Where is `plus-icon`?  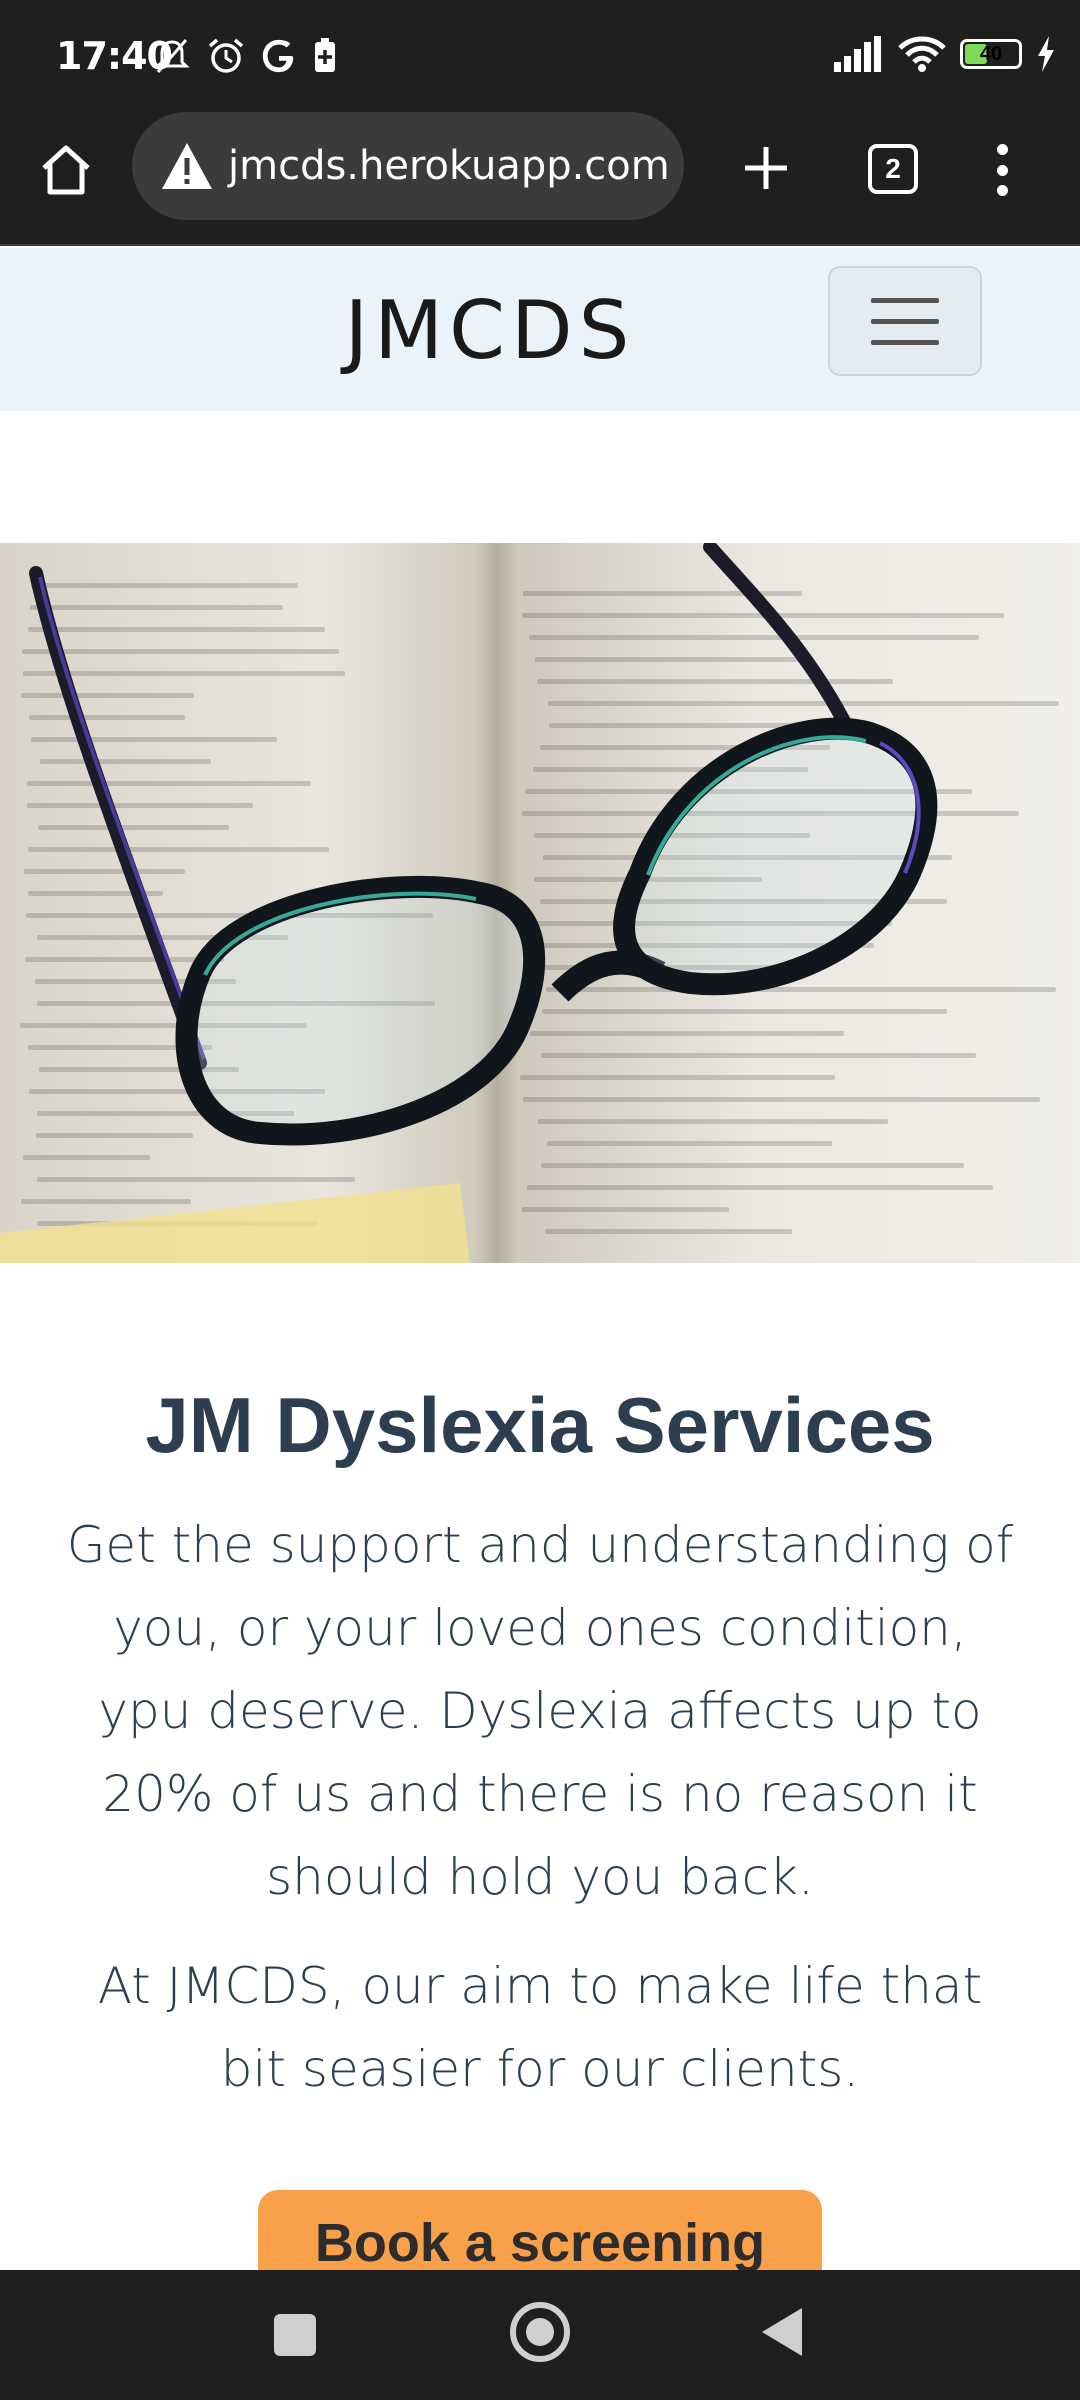
plus-icon is located at coordinates (766, 168).